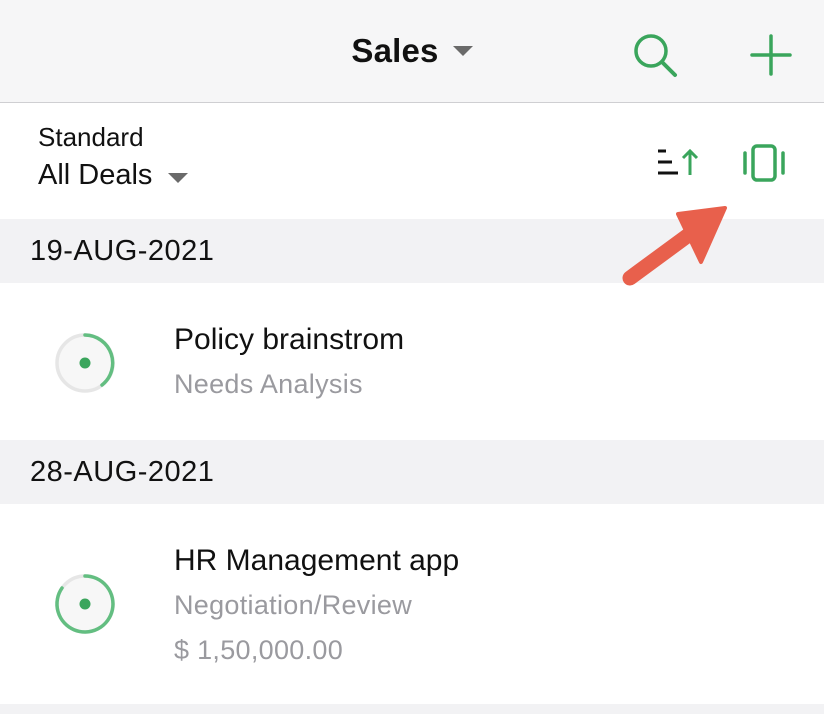  I want to click on module-title: Sales, so click(395, 50).